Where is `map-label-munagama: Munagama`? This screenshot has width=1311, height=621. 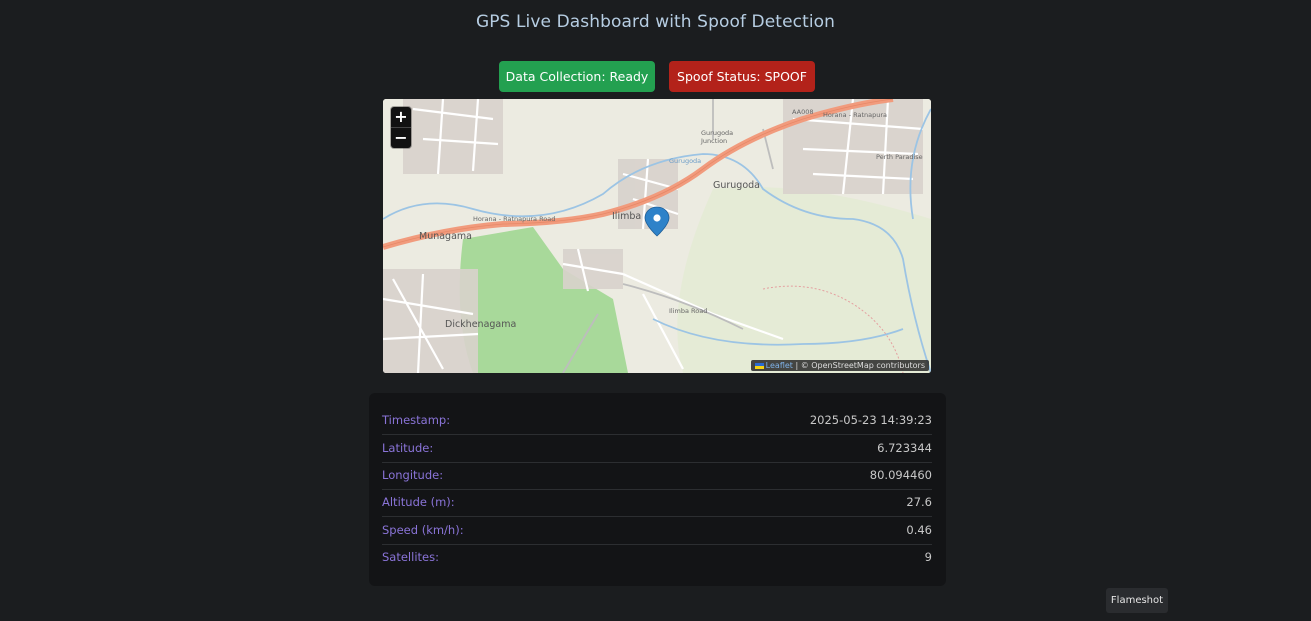 map-label-munagama: Munagama is located at coordinates (445, 236).